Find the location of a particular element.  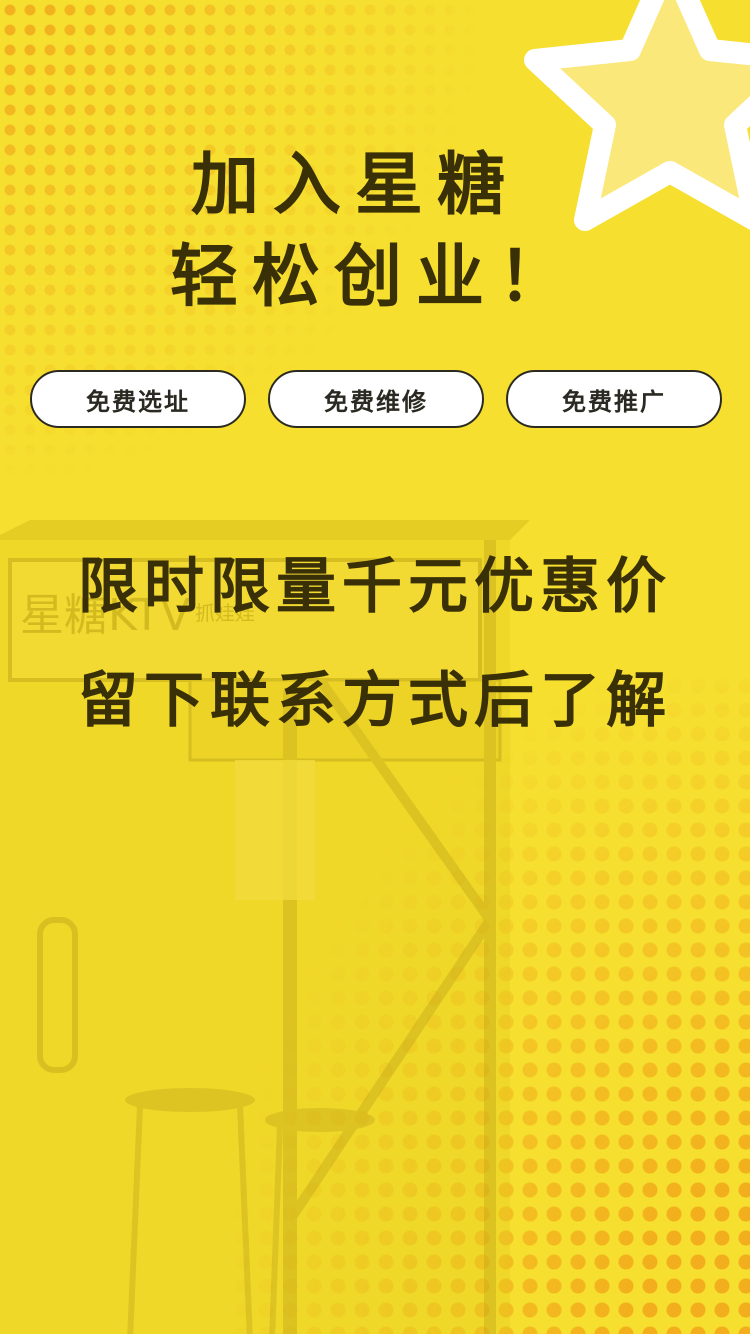

free-site-selection-button: 免费选址 is located at coordinates (138, 399).